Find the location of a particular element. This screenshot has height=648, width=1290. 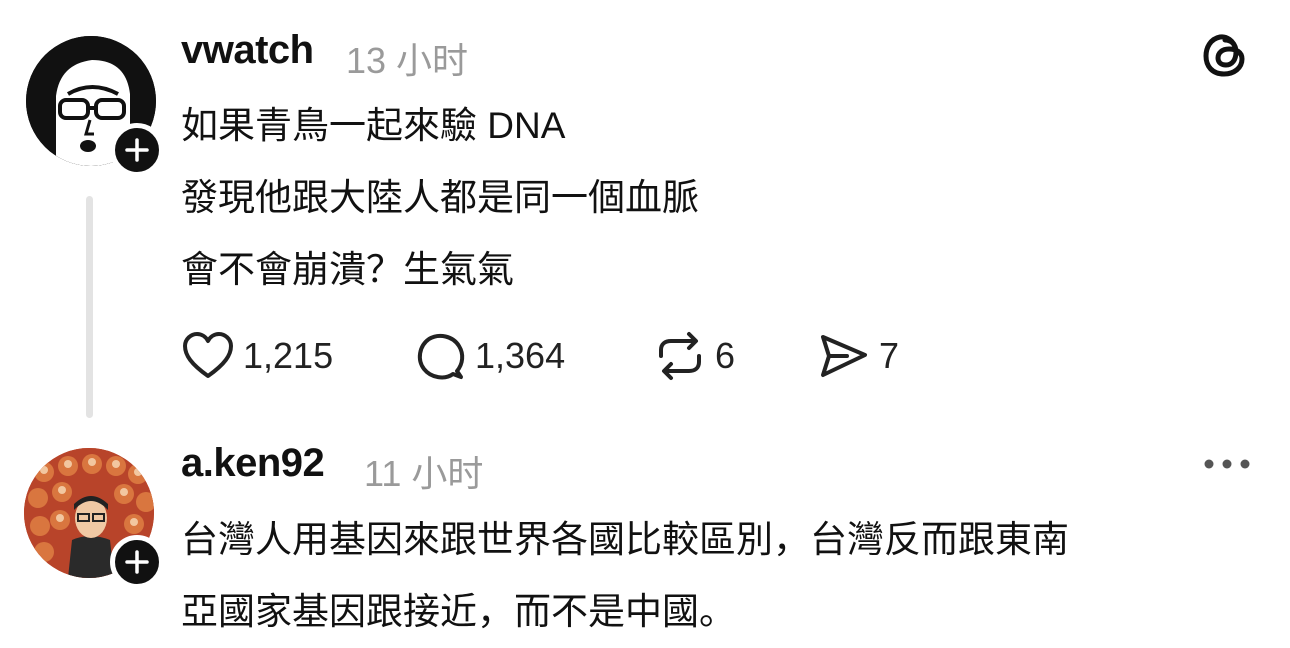

like-count: 1,215 is located at coordinates (288, 355).